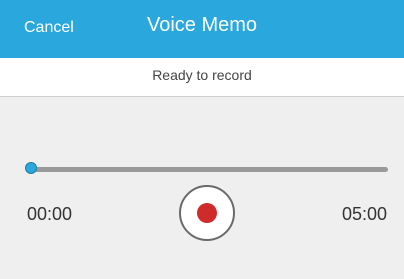 The width and height of the screenshot is (404, 279). Describe the element at coordinates (209, 169) in the screenshot. I see `progress-track` at that location.